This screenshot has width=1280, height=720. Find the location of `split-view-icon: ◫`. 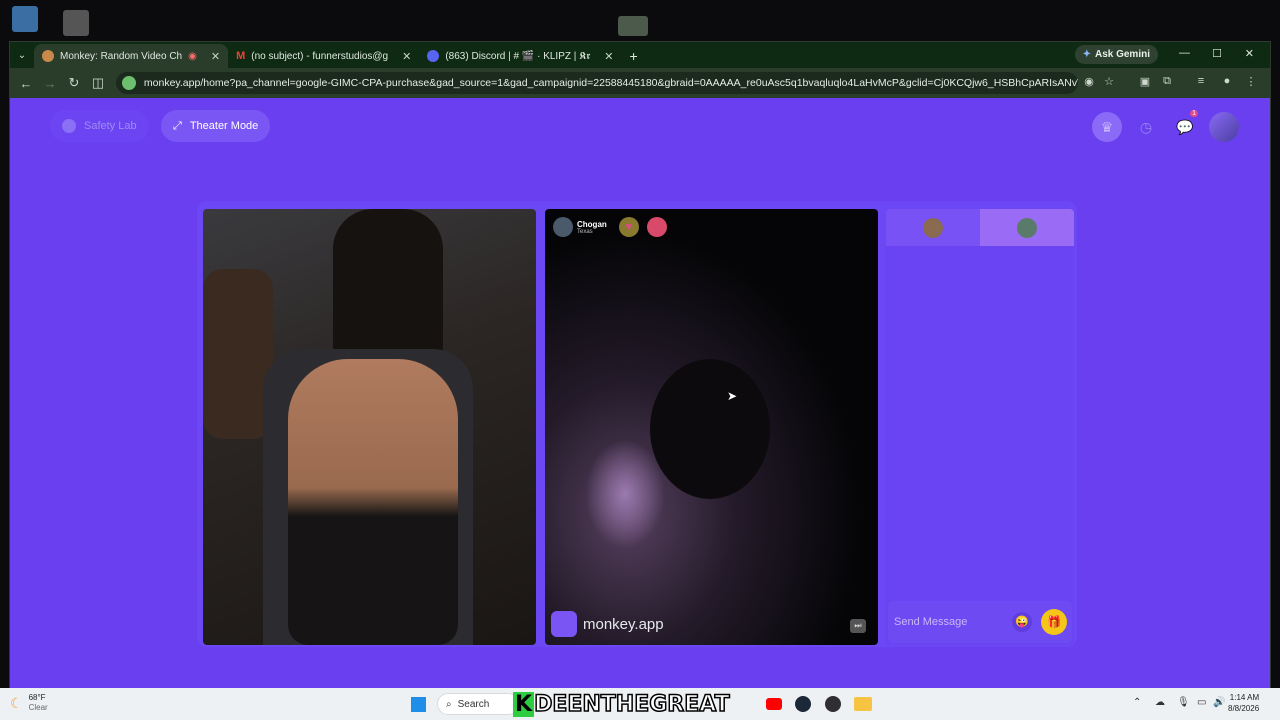

split-view-icon: ◫ is located at coordinates (98, 83).